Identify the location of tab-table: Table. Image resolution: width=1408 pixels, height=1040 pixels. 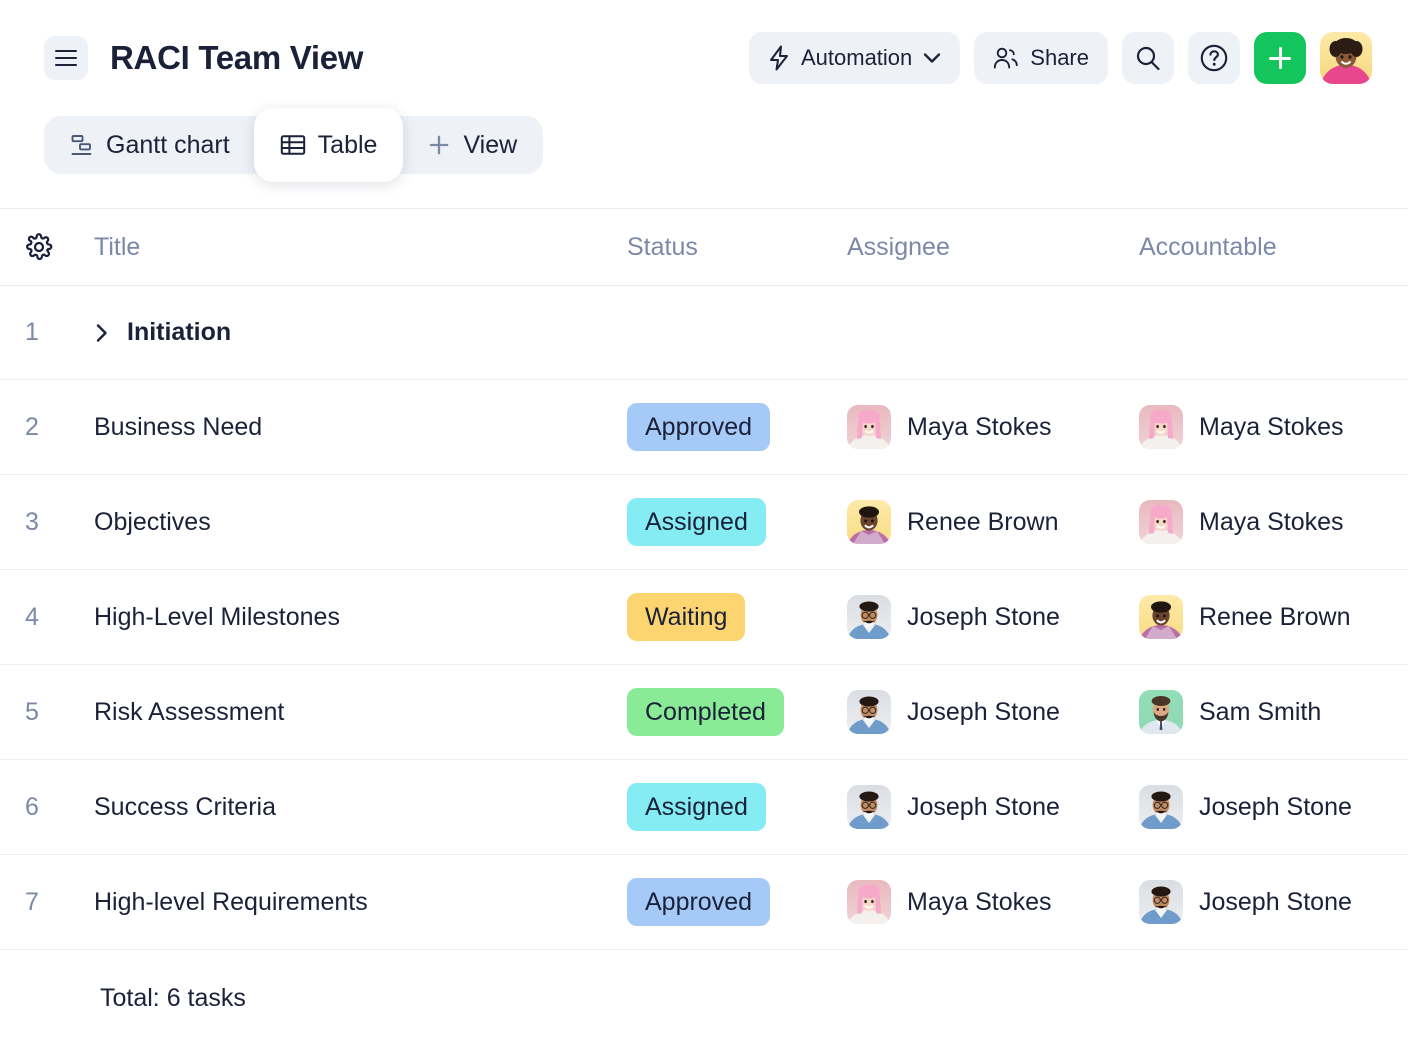
(328, 145).